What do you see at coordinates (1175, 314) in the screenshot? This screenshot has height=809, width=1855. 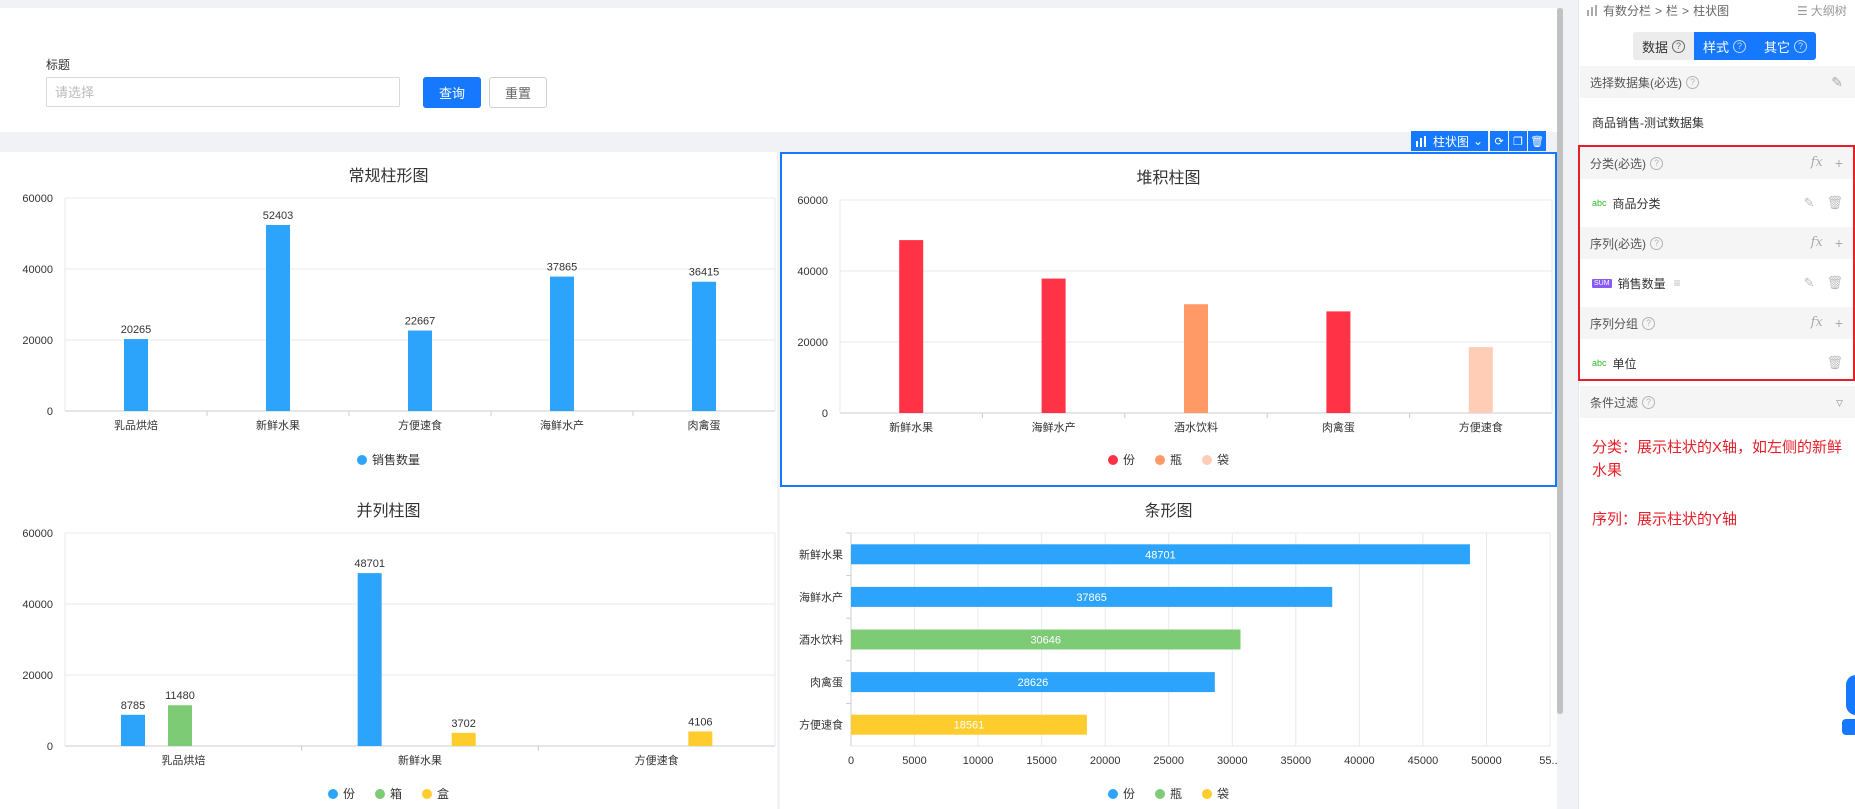 I see `chart-plot: 0 20000 40000 60000 新鲜水果 海鲜水产 酒水饮料 肉禽蛋 方便速食` at bounding box center [1175, 314].